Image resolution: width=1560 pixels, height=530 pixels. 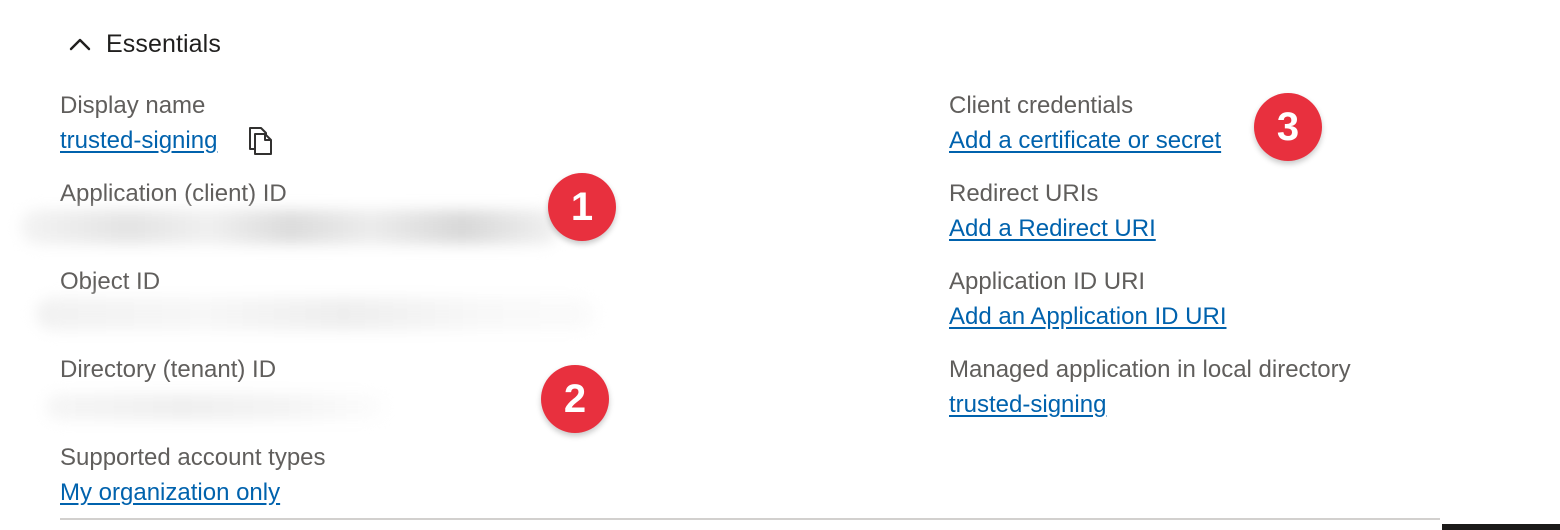 I want to click on section-divider, so click(x=750, y=519).